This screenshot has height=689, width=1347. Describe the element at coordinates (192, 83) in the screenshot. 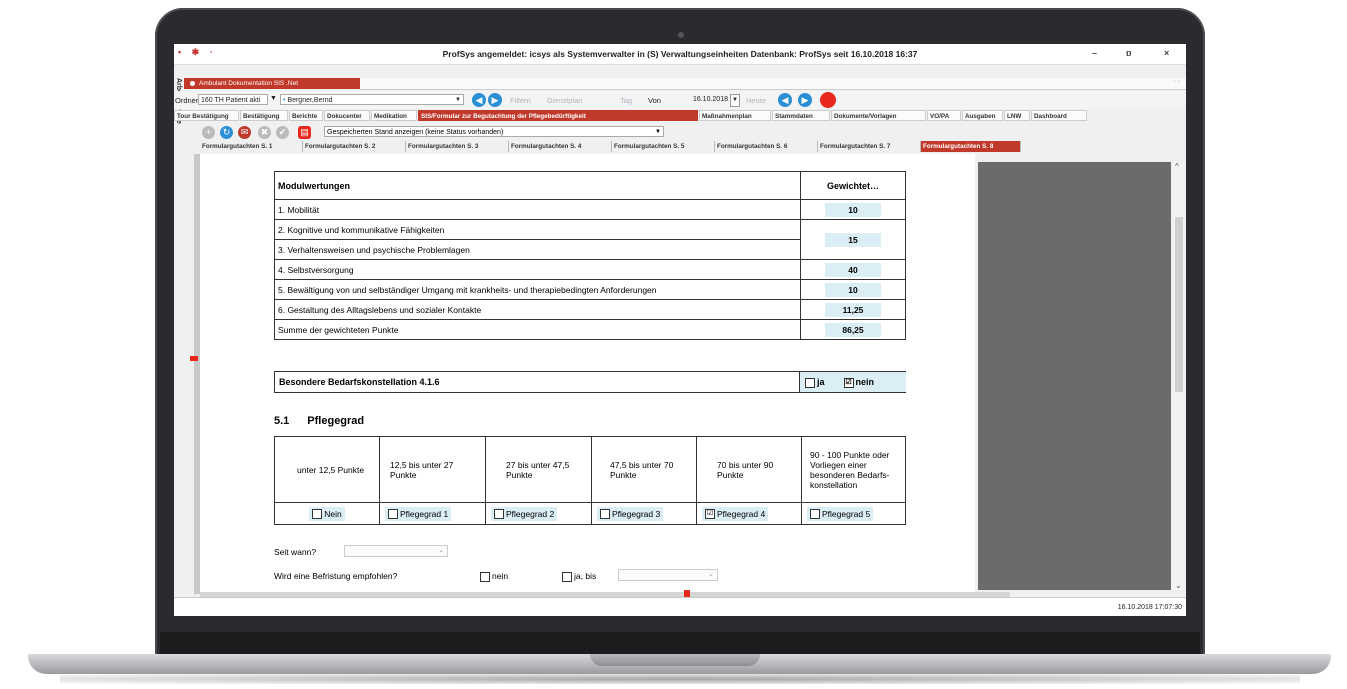

I see `close-dot-icon` at that location.